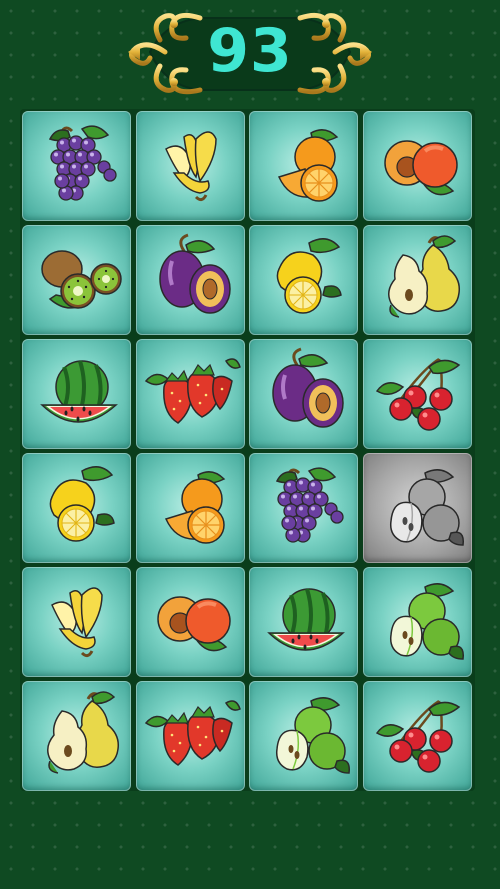 Image resolution: width=500 pixels, height=889 pixels. I want to click on kiwi-icon, so click(81, 279).